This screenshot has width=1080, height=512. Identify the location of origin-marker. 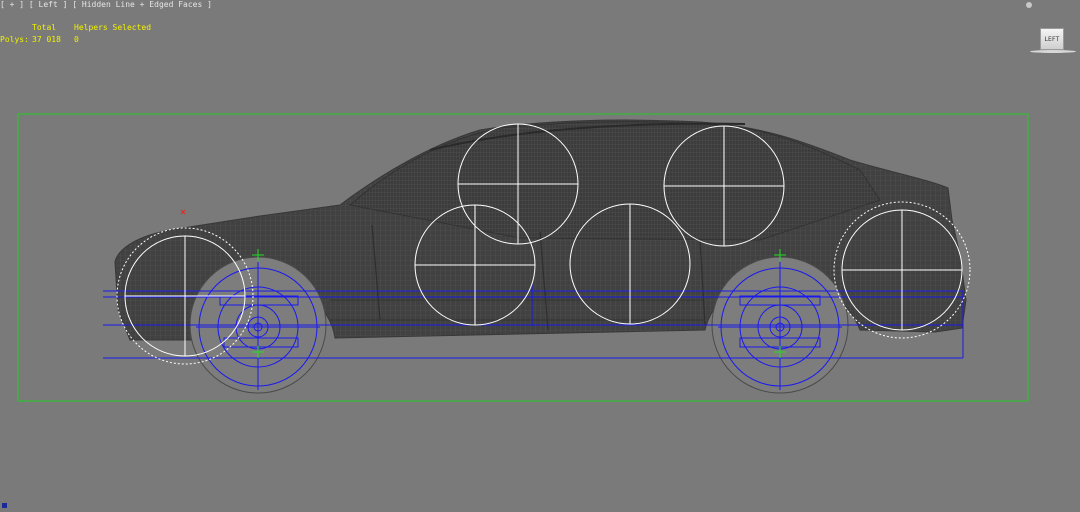
(183, 212).